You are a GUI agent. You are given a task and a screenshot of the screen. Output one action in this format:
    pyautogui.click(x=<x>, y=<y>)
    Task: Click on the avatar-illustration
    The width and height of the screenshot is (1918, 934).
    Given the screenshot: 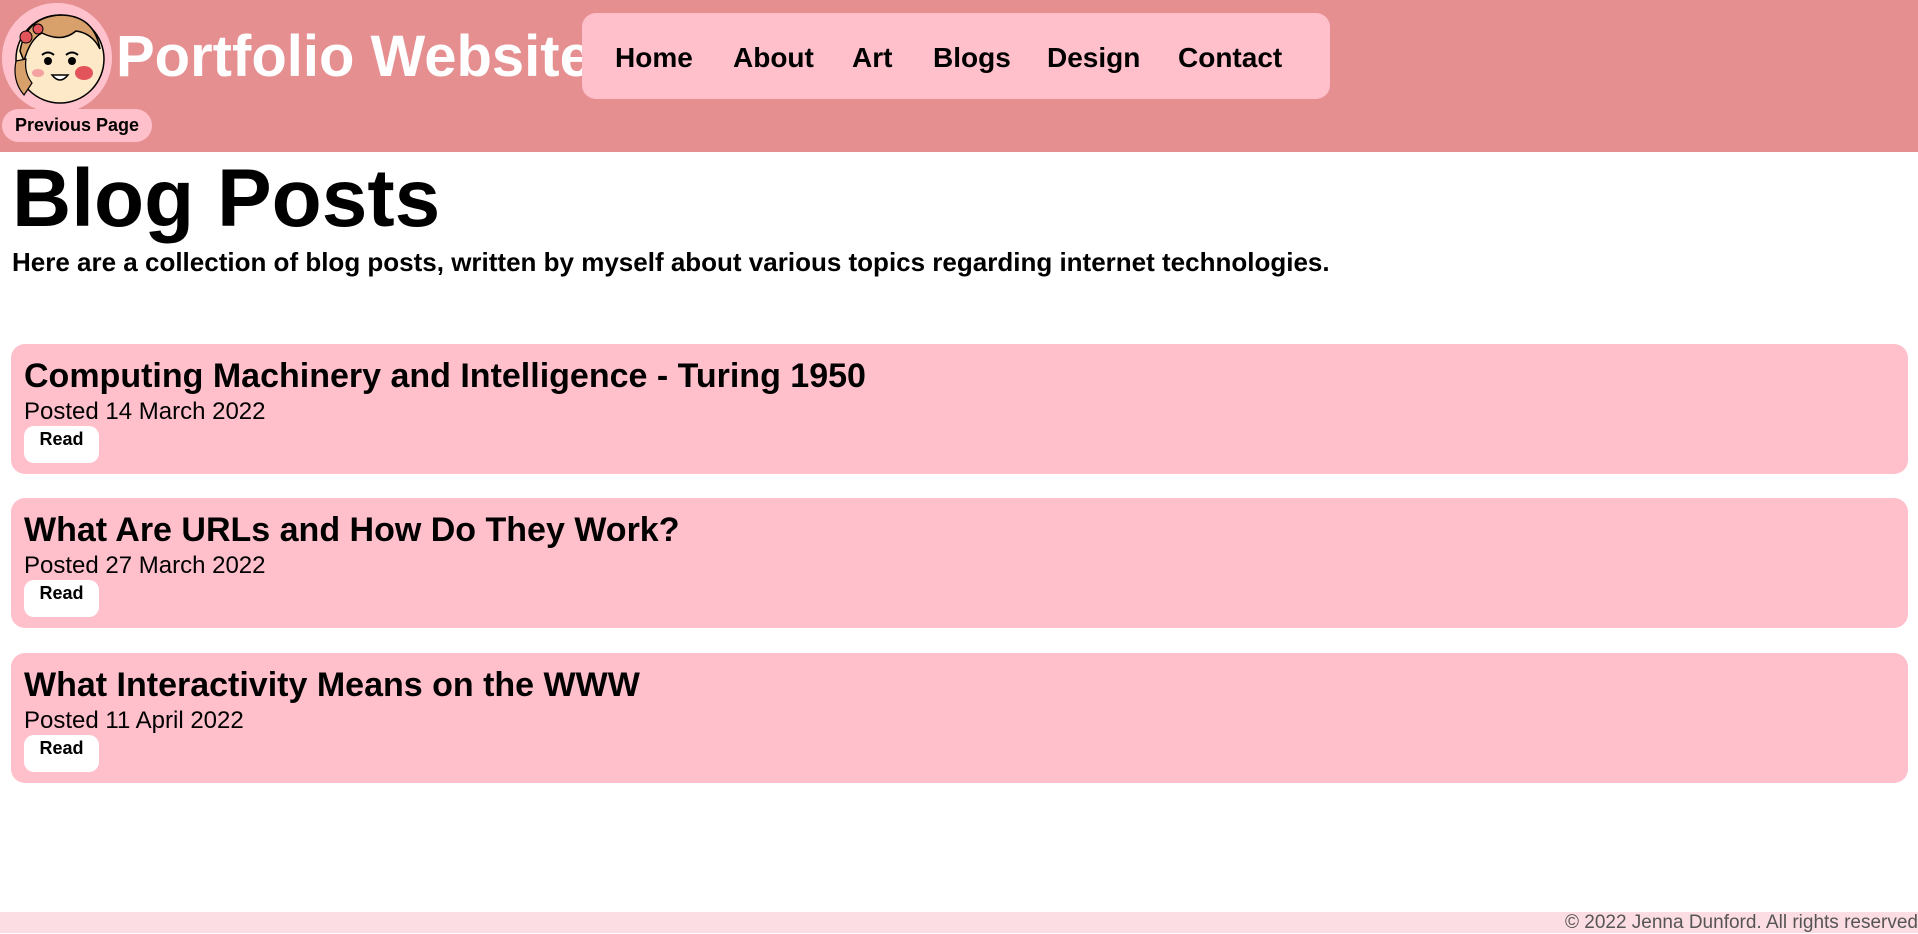 What is the action you would take?
    pyautogui.click(x=57, y=58)
    